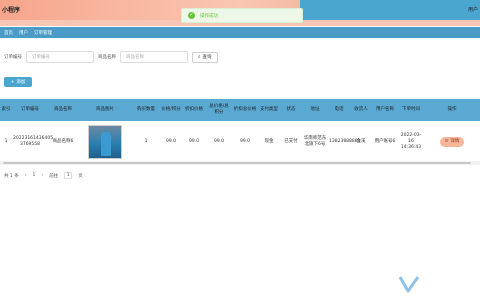  What do you see at coordinates (68, 175) in the screenshot?
I see `goto-page-input: 1` at bounding box center [68, 175].